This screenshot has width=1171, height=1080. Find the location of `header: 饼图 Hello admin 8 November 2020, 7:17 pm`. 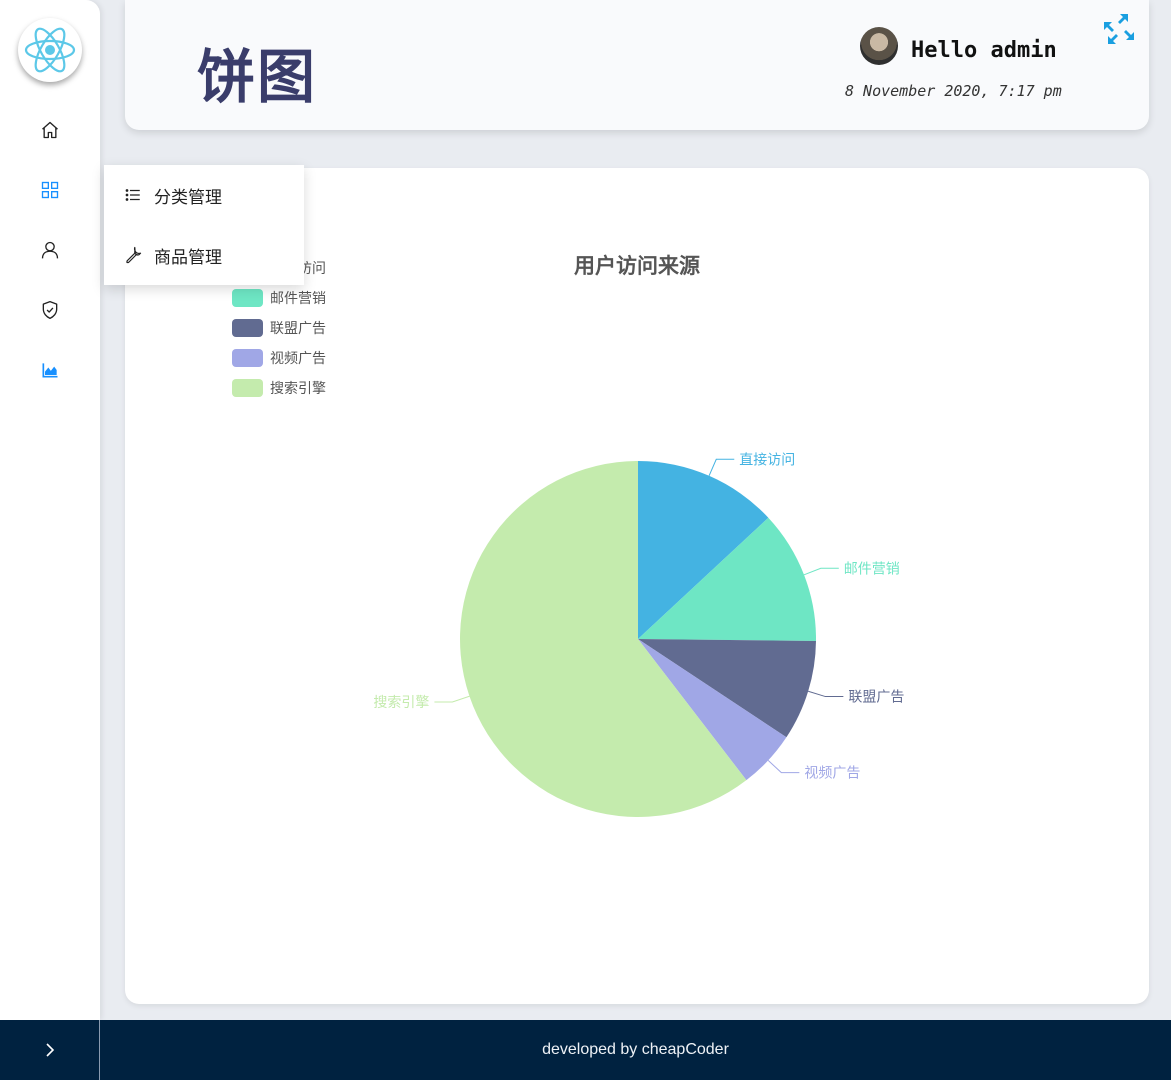

header: 饼图 Hello admin 8 November 2020, 7:17 pm is located at coordinates (637, 65).